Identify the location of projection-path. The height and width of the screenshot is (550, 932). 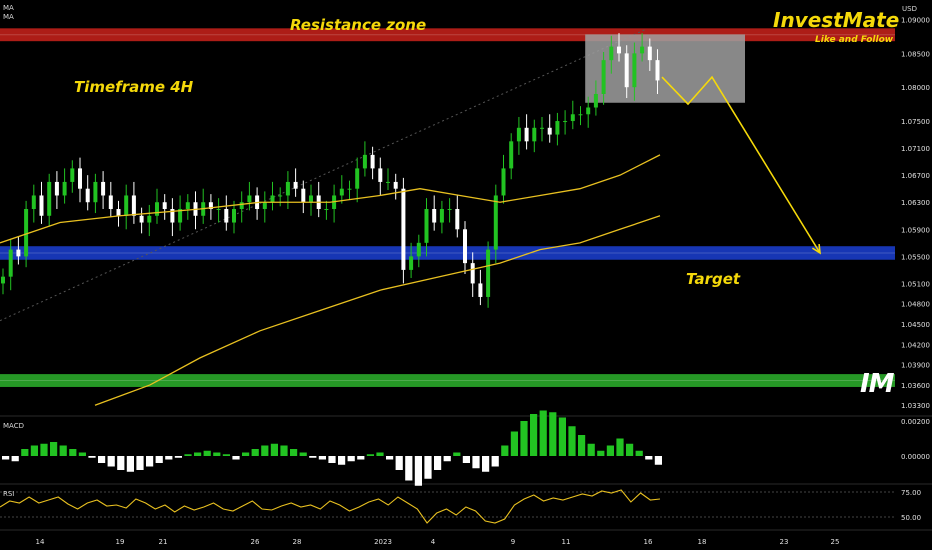
(741, 165).